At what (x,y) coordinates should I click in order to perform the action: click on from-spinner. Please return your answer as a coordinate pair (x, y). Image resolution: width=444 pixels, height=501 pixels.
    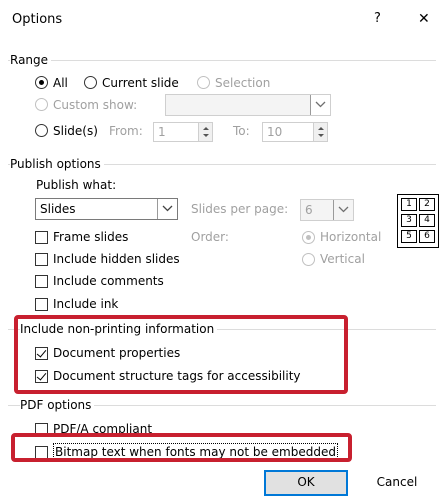
    Looking at the image, I should click on (205, 132).